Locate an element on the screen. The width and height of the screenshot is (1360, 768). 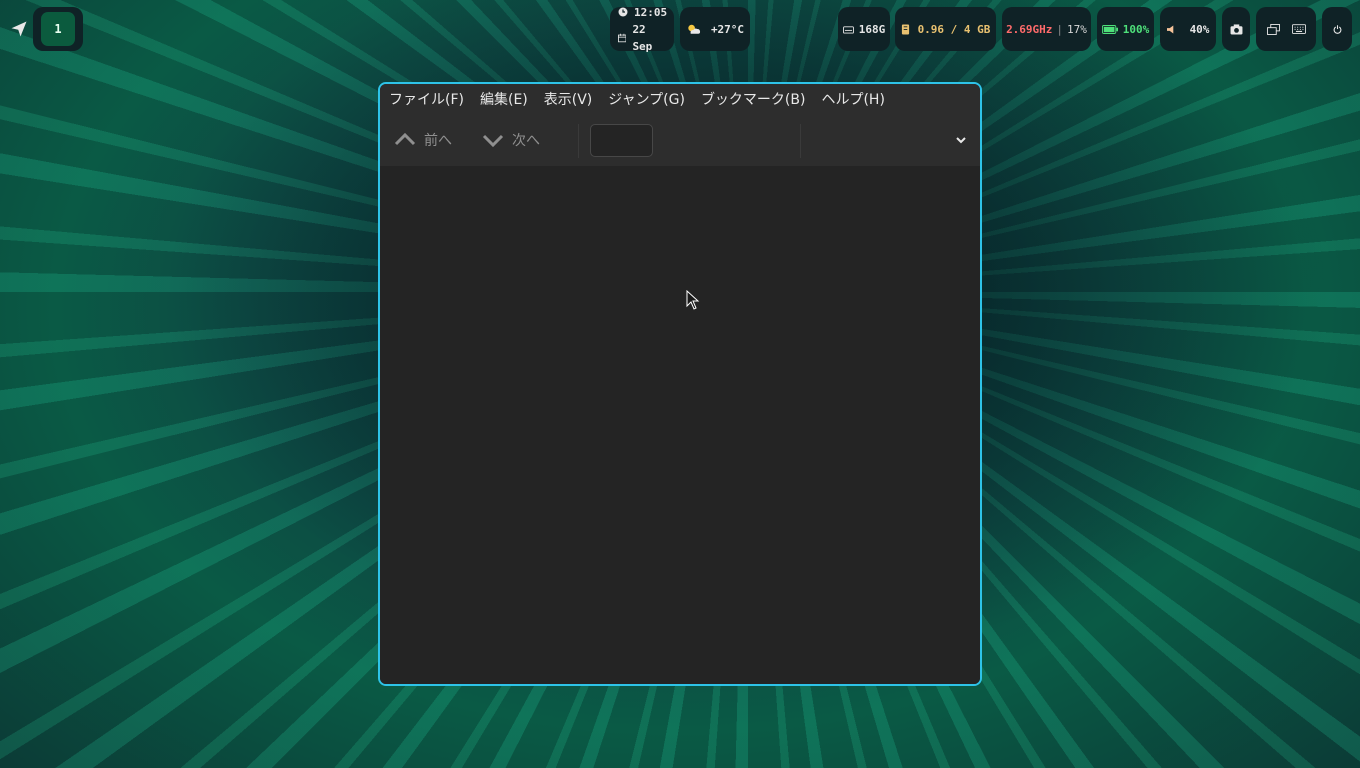
menu-file: ファイル(F) is located at coordinates (426, 99).